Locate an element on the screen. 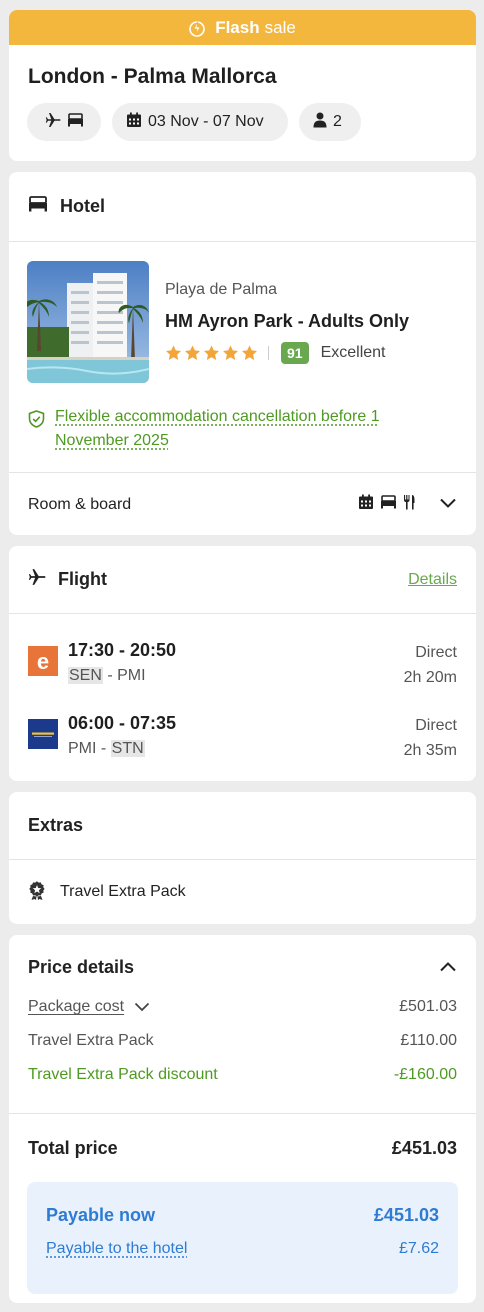  flight-leg-outbound: e 17:30 - 20:50 SEN - PMI Direct 2h 20m is located at coordinates (242, 676).